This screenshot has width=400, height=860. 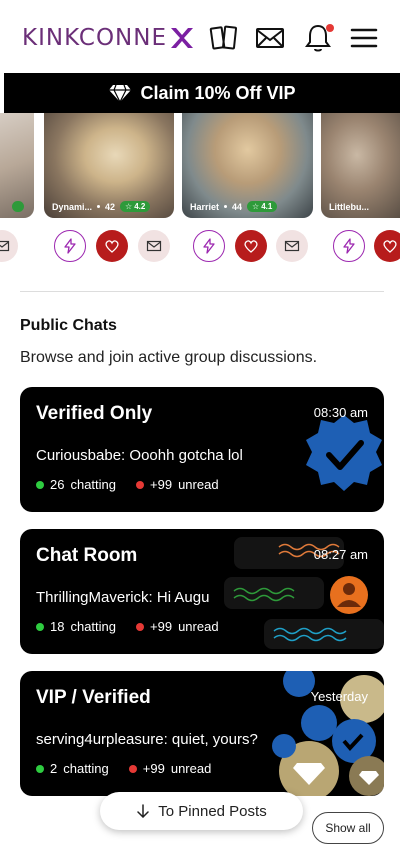 I want to click on vip-banner-label: Claim 10% Off VIP, so click(x=218, y=92).